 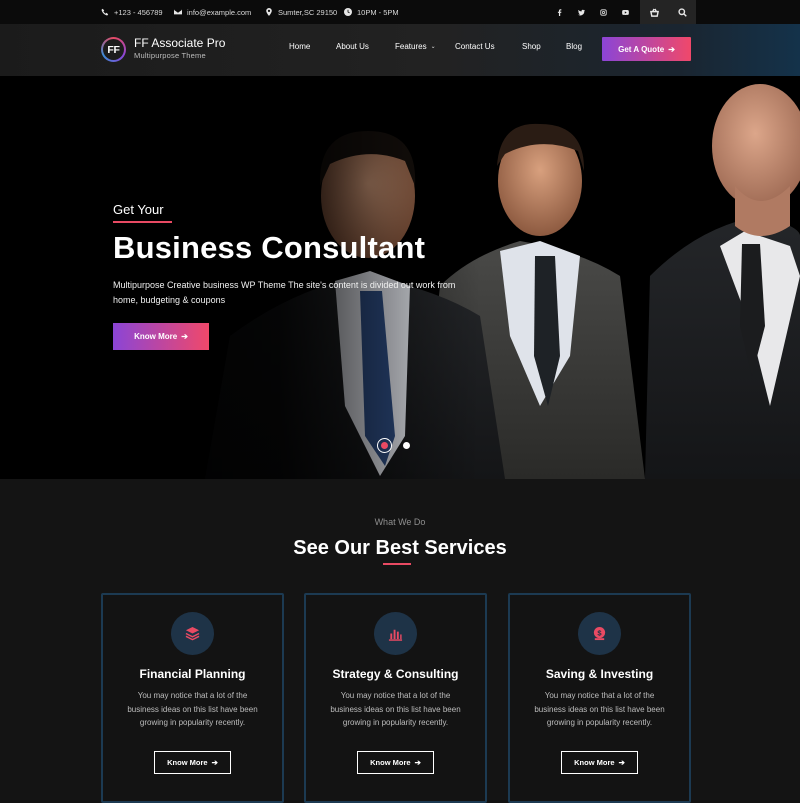 What do you see at coordinates (138, 209) in the screenshot?
I see `hero-kicker: Get Your` at bounding box center [138, 209].